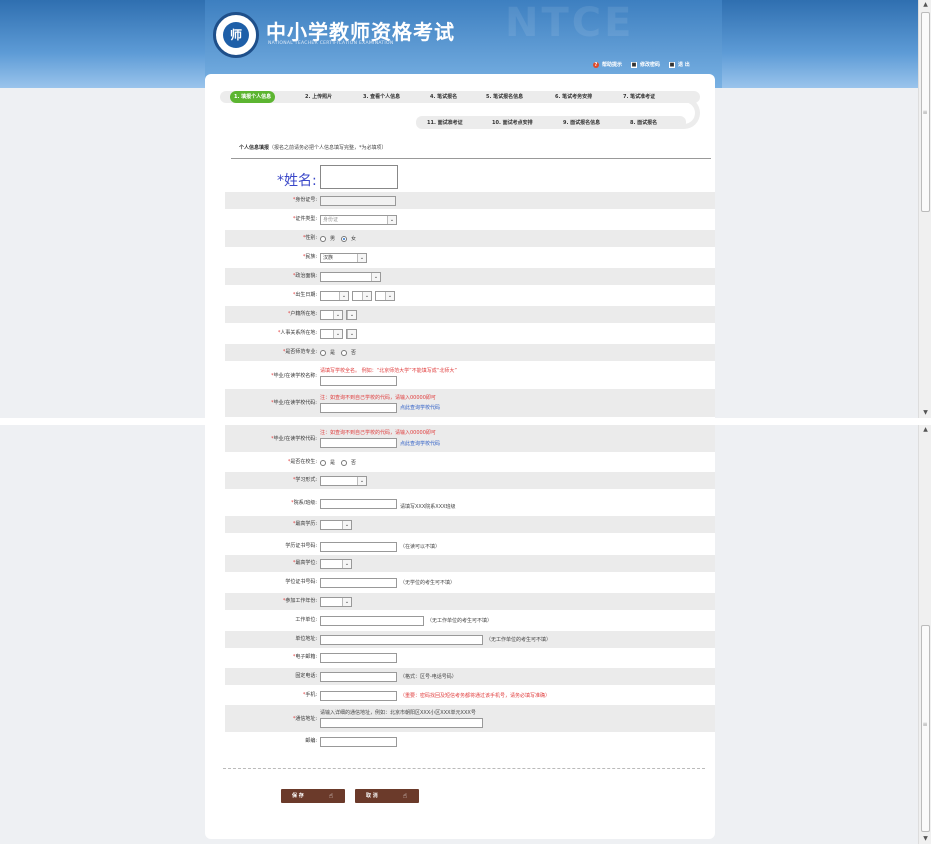  Describe the element at coordinates (401, 723) in the screenshot. I see `address-input` at that location.